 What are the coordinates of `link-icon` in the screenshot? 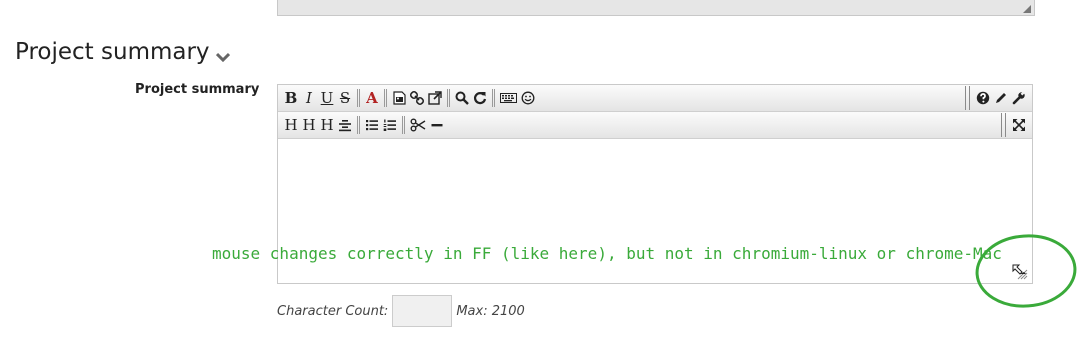 It's located at (417, 98).